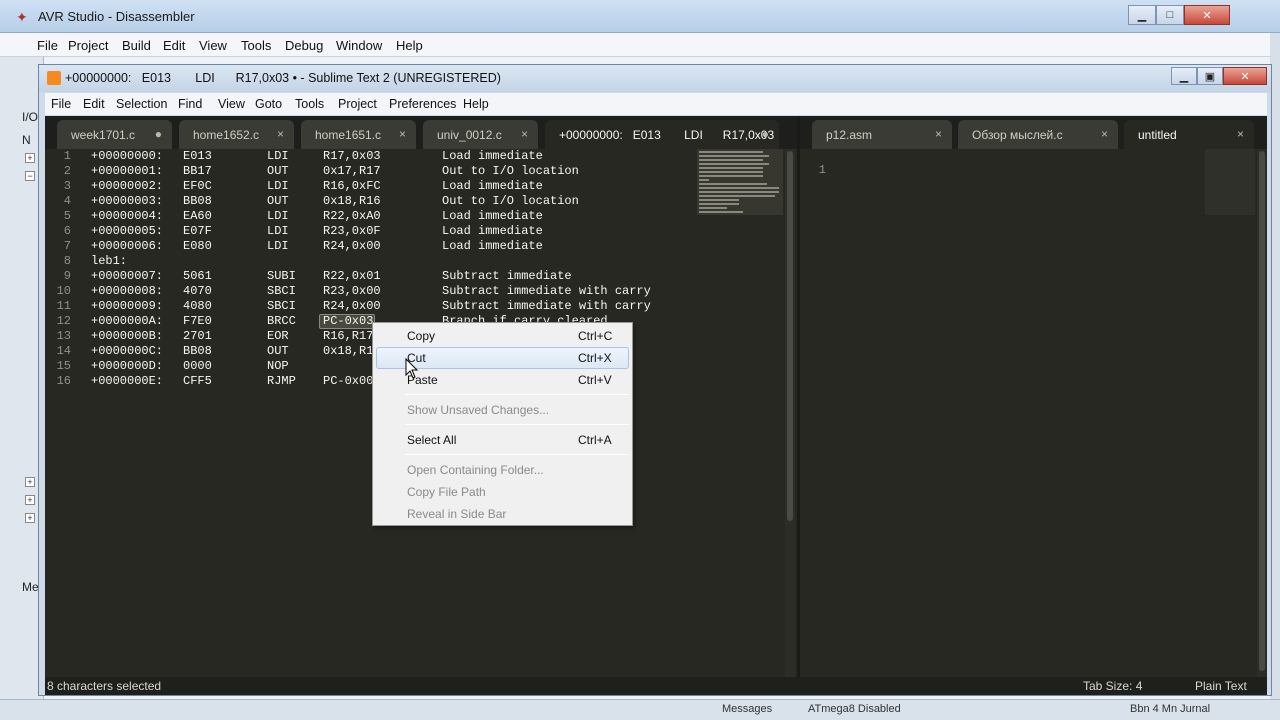 This screenshot has height=720, width=1280. I want to click on tab-home1652: home1652.c ×, so click(236, 134).